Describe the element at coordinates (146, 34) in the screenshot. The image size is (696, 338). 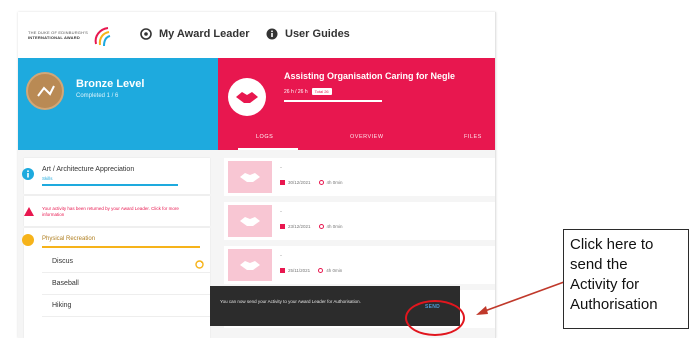
I see `award-leader-icon` at that location.